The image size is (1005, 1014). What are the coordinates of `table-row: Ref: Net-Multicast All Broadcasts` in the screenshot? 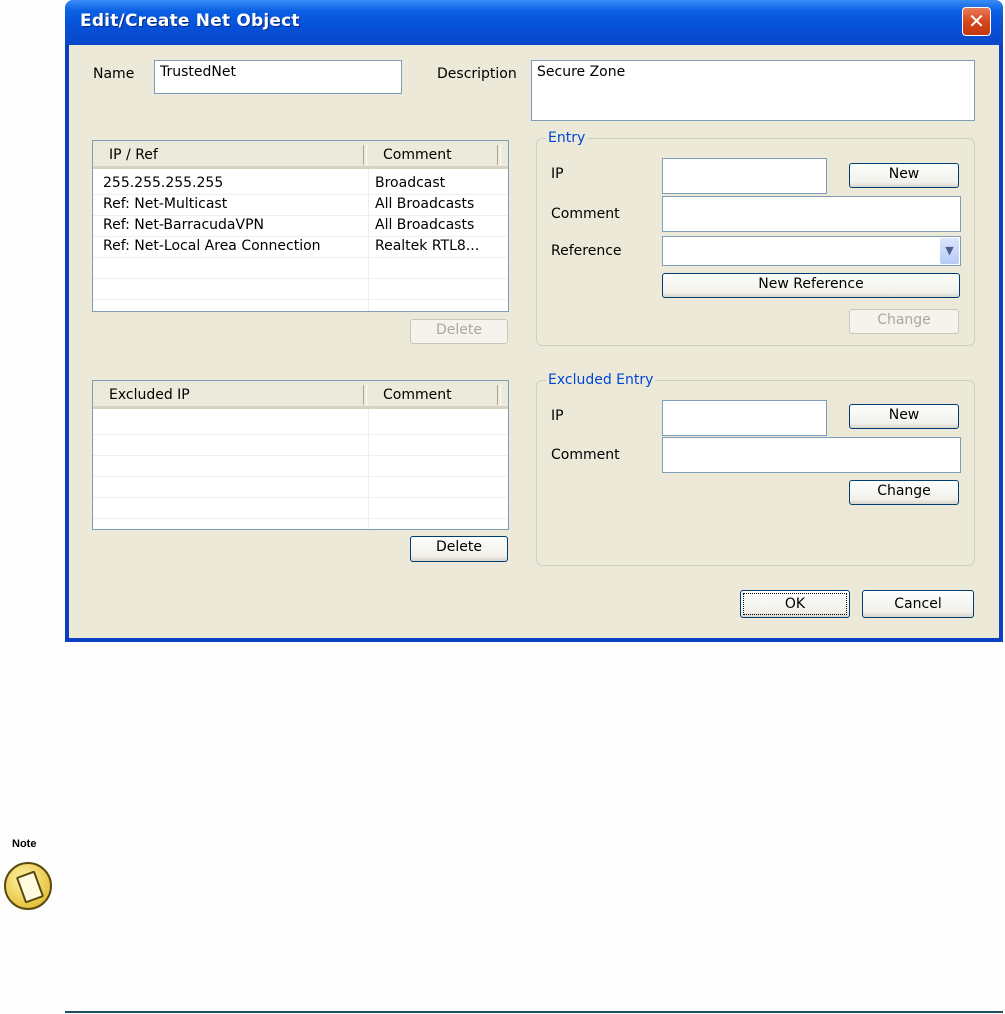 It's located at (300, 205).